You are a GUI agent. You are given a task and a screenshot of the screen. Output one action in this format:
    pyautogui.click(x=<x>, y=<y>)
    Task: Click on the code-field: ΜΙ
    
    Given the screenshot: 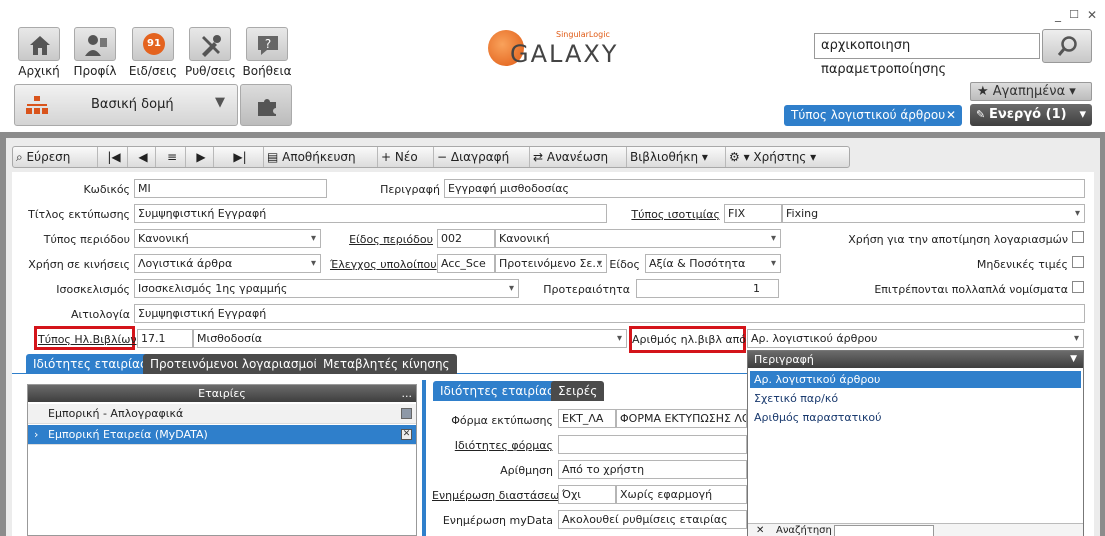 What is the action you would take?
    pyautogui.click(x=230, y=188)
    